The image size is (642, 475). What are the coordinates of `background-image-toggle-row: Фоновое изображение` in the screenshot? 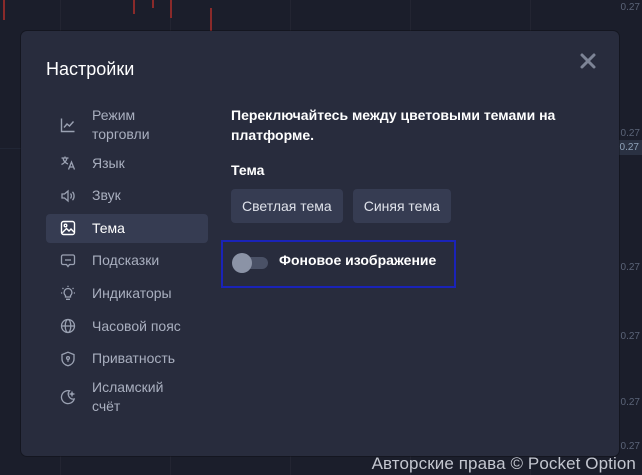 It's located at (338, 264).